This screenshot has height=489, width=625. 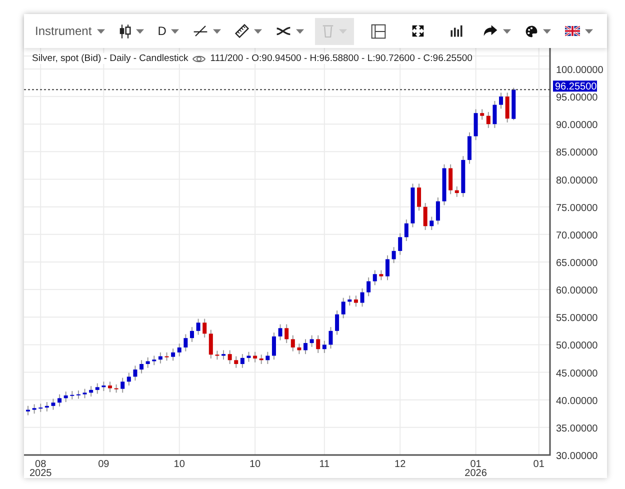 I want to click on x-axis-label: 11, so click(x=324, y=464).